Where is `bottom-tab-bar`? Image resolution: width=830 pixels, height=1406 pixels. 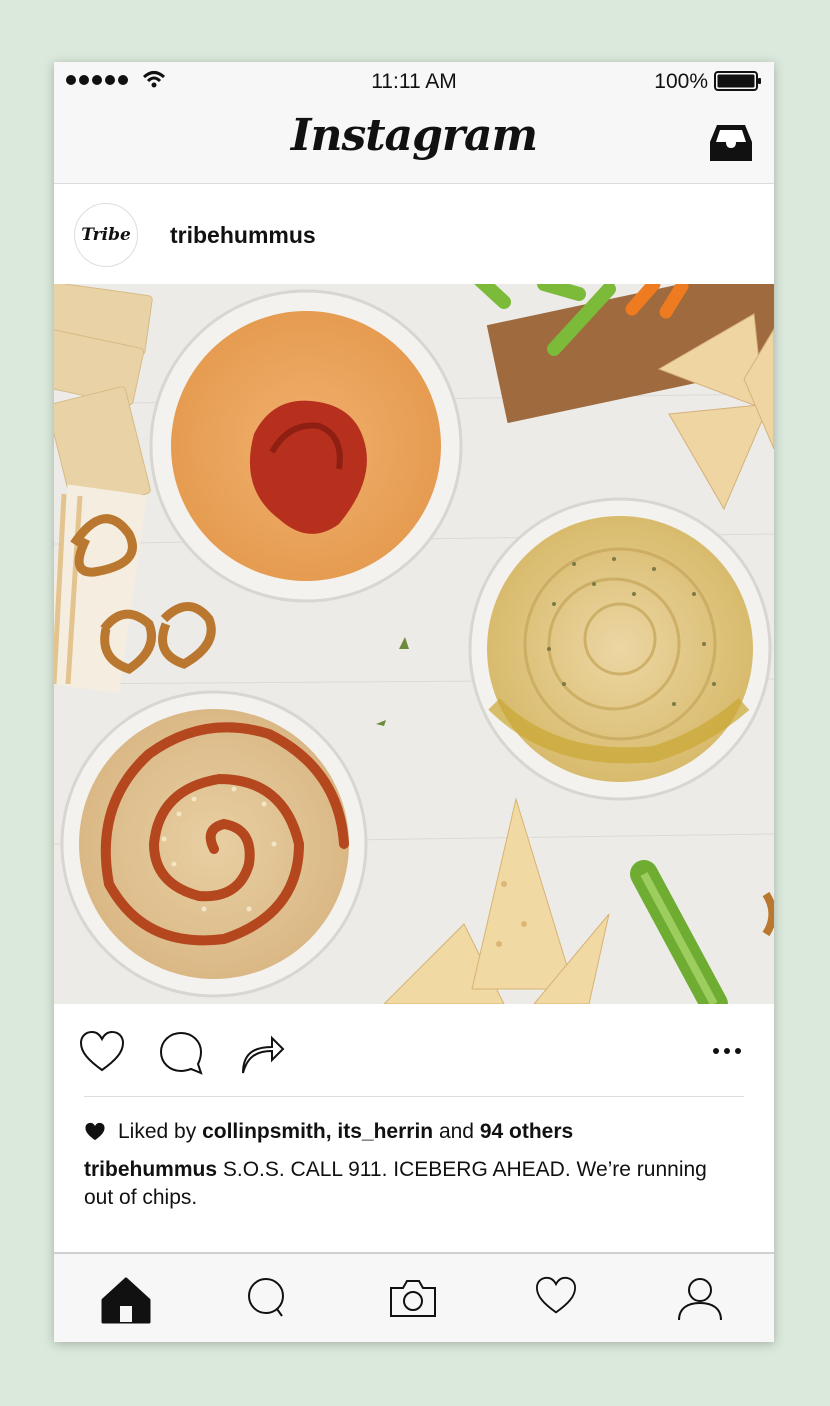
bottom-tab-bar is located at coordinates (414, 1297).